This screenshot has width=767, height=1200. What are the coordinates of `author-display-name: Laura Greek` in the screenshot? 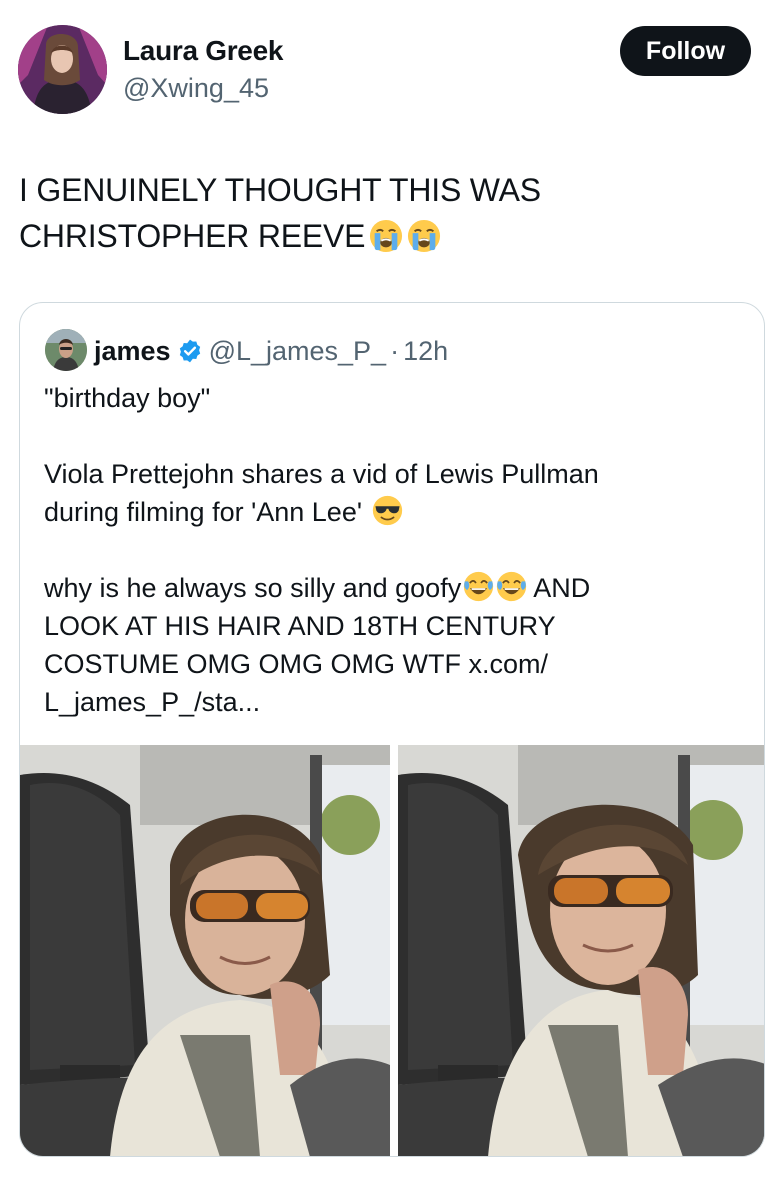 It's located at (203, 51).